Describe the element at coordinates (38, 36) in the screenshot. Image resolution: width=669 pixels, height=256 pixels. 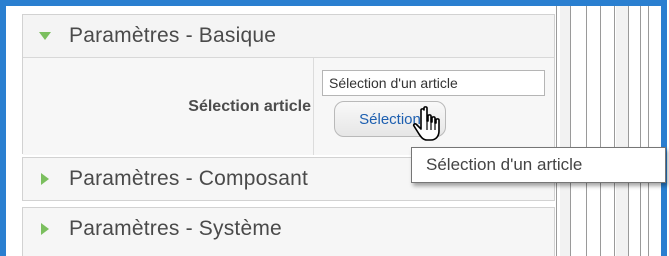
I see `triangle-down-icon` at that location.